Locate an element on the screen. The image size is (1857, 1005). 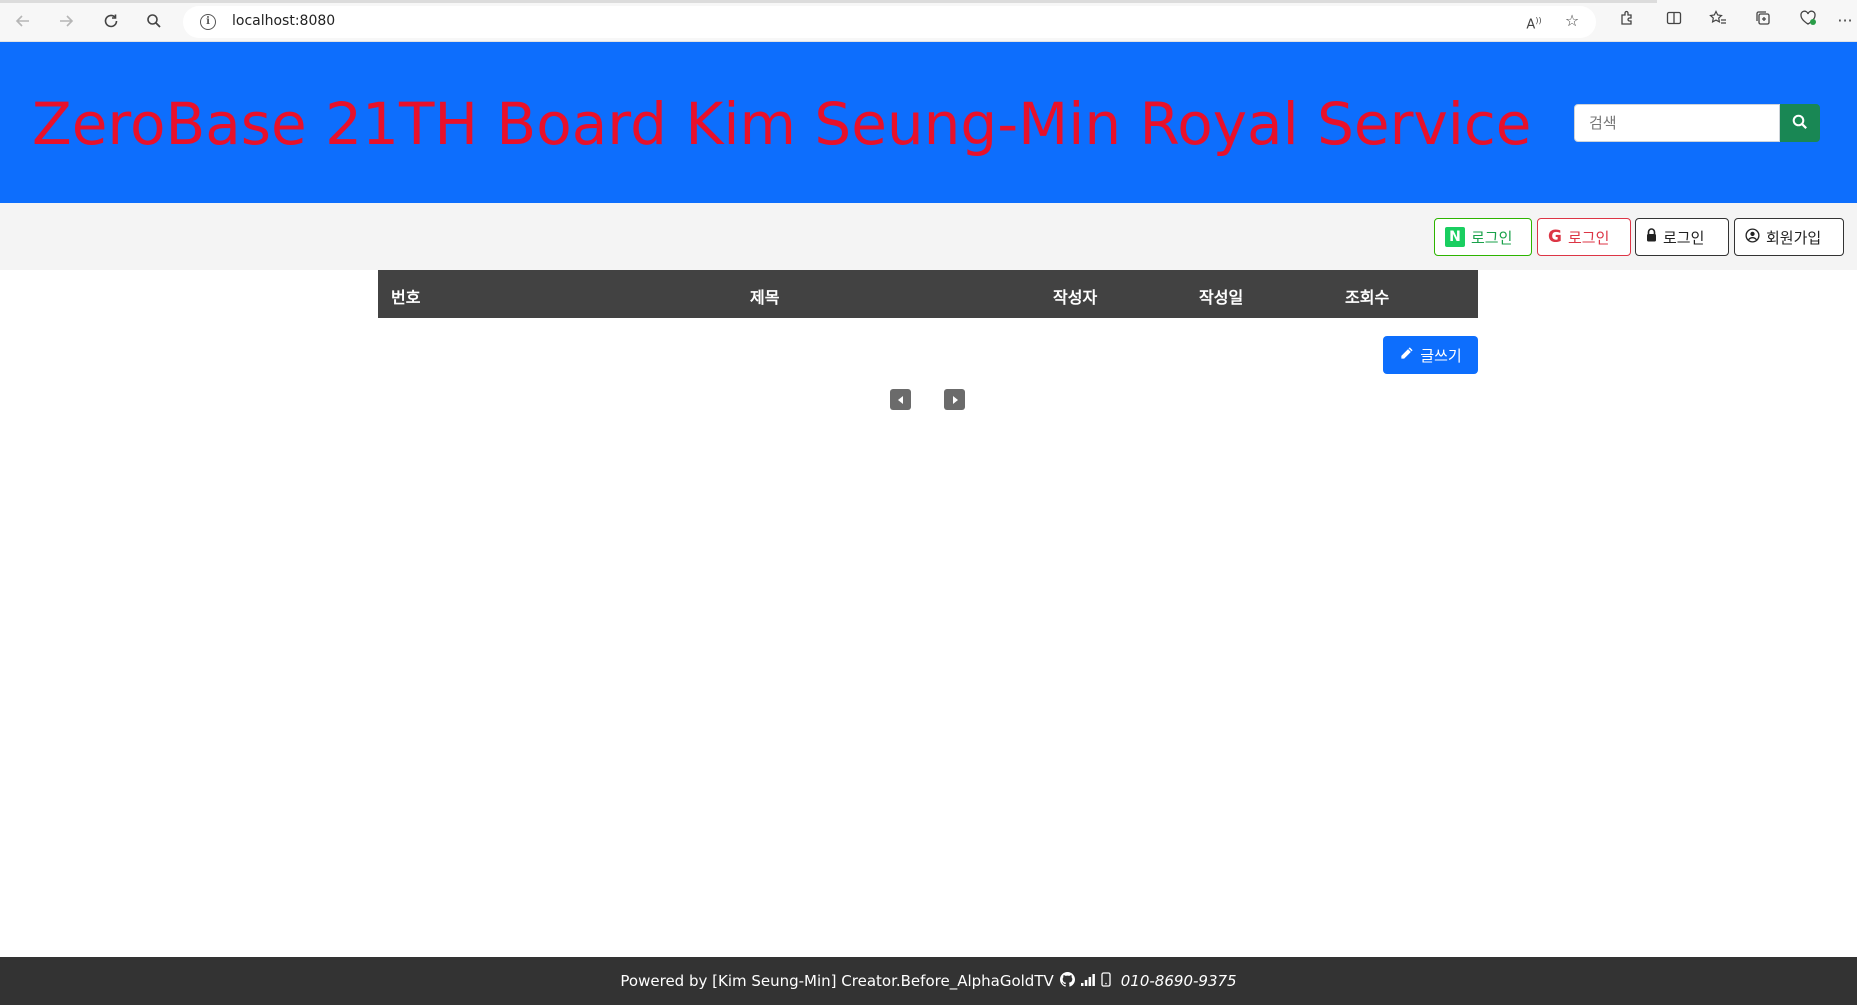
forward-icon is located at coordinates (66, 21).